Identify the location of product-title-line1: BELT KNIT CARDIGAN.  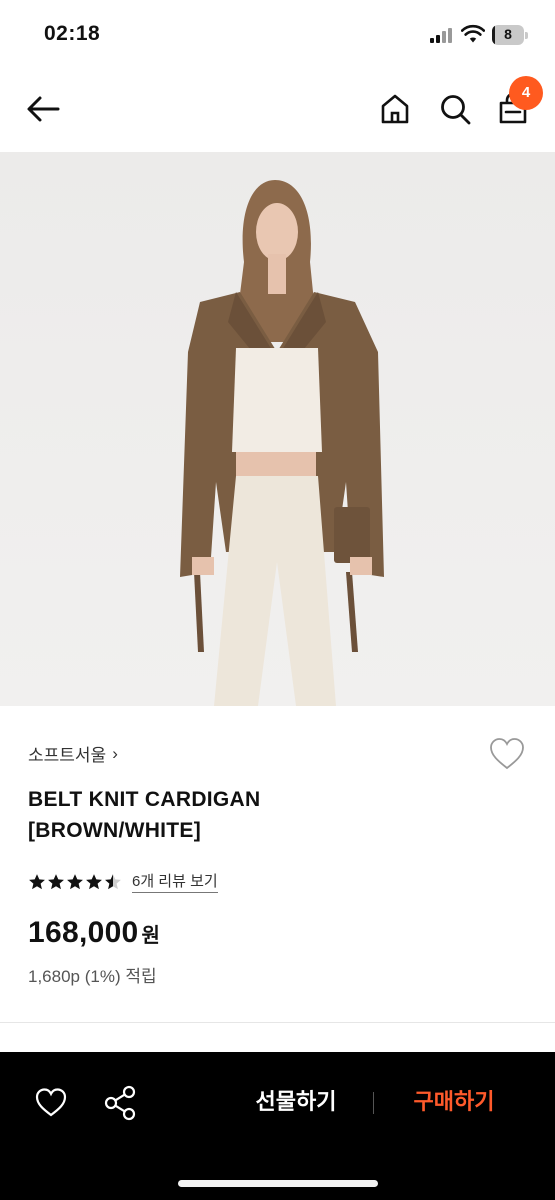
(144, 799).